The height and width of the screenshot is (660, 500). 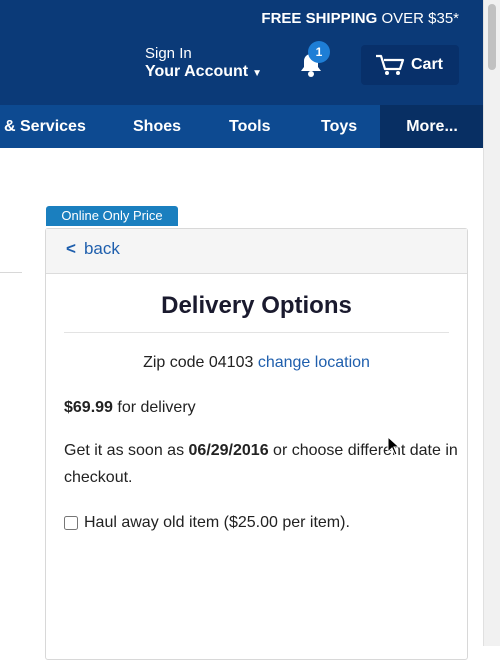 What do you see at coordinates (491, 323) in the screenshot?
I see `scrollbar` at bounding box center [491, 323].